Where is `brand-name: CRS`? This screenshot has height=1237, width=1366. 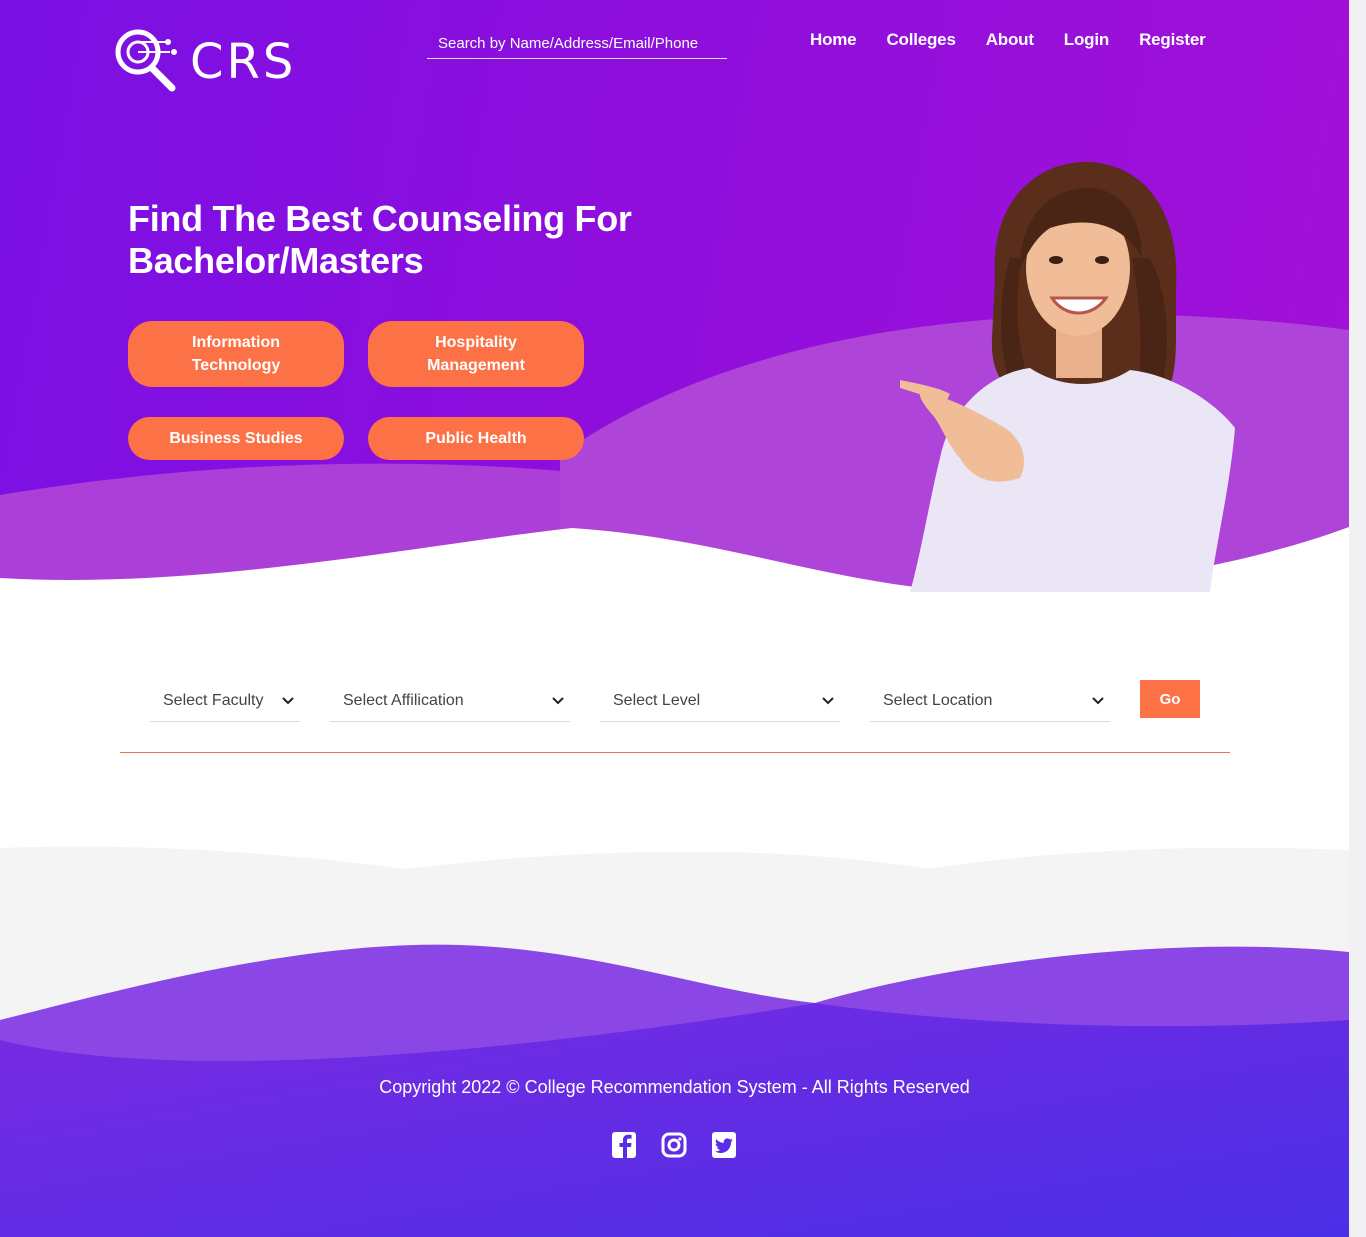
brand-name: CRS is located at coordinates (243, 62).